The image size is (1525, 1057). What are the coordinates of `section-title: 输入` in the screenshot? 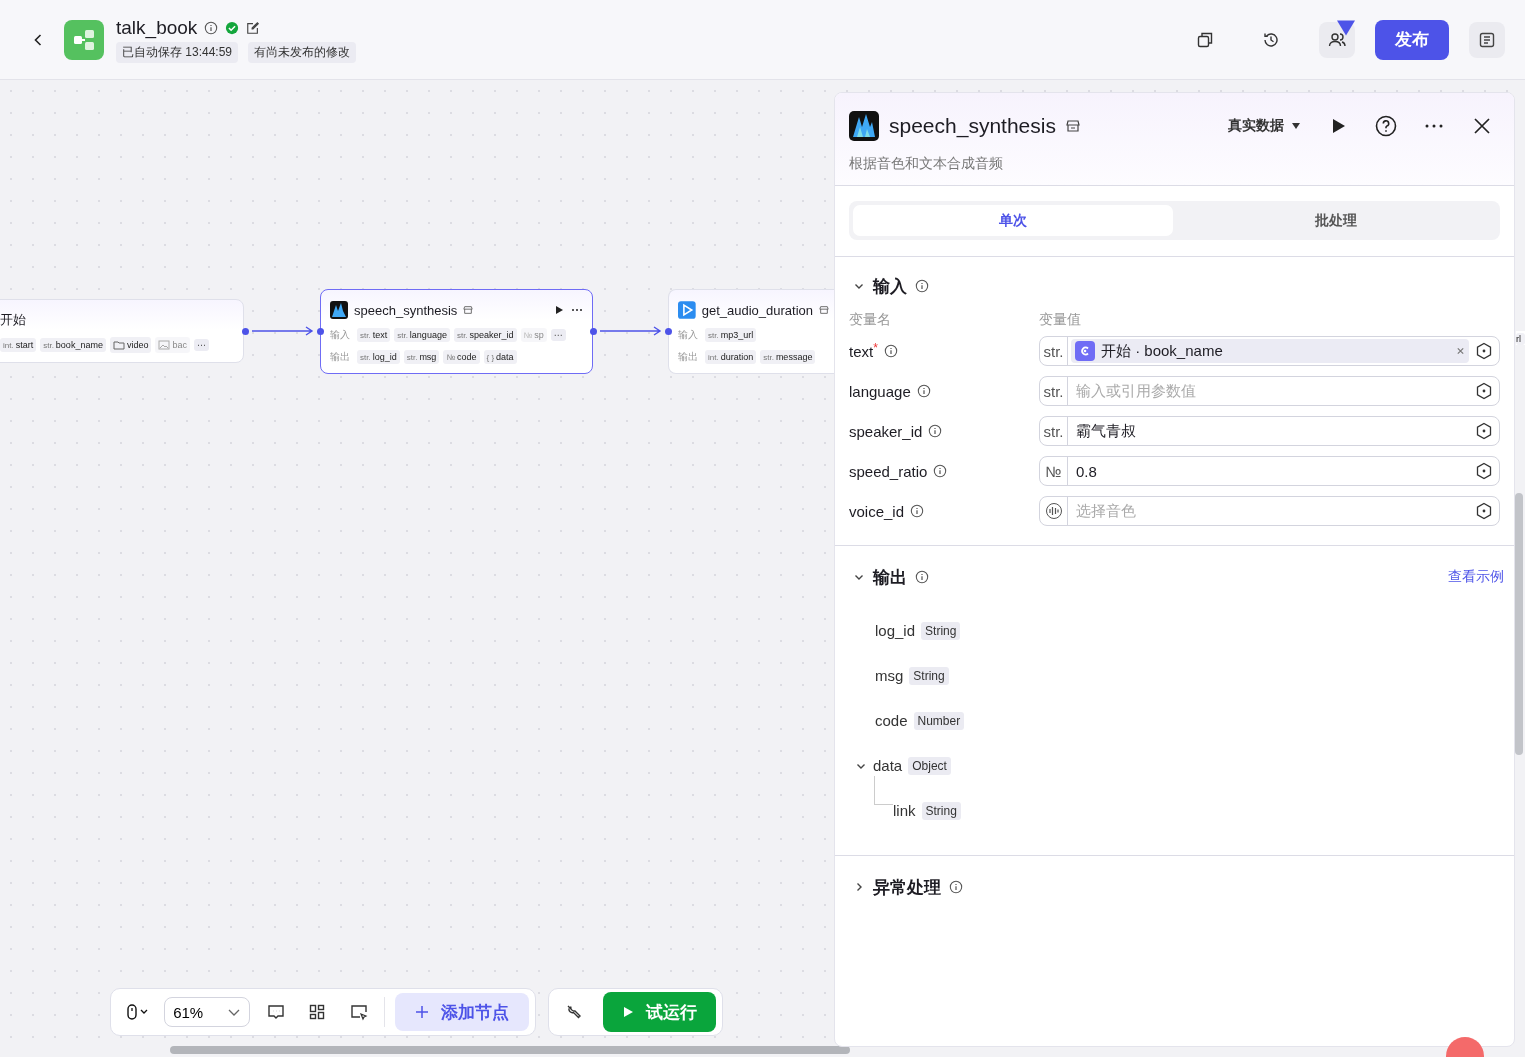 It's located at (890, 286).